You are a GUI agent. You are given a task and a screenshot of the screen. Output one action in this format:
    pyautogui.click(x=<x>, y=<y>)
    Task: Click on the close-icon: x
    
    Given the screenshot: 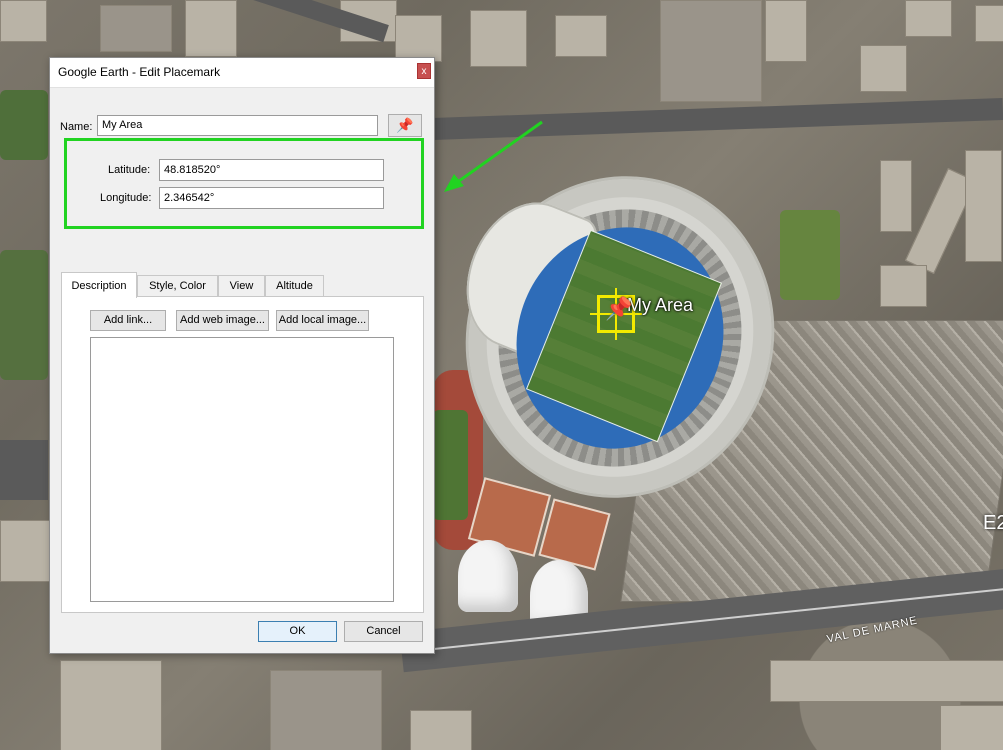 What is the action you would take?
    pyautogui.click(x=424, y=71)
    